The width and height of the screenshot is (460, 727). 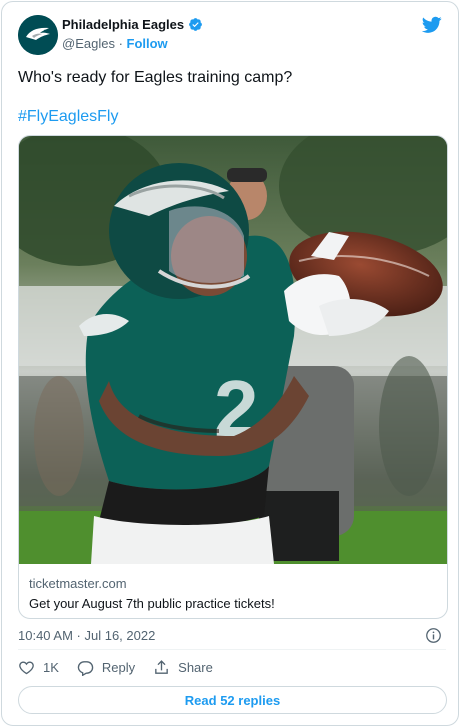 What do you see at coordinates (433, 635) in the screenshot?
I see `info-icon` at bounding box center [433, 635].